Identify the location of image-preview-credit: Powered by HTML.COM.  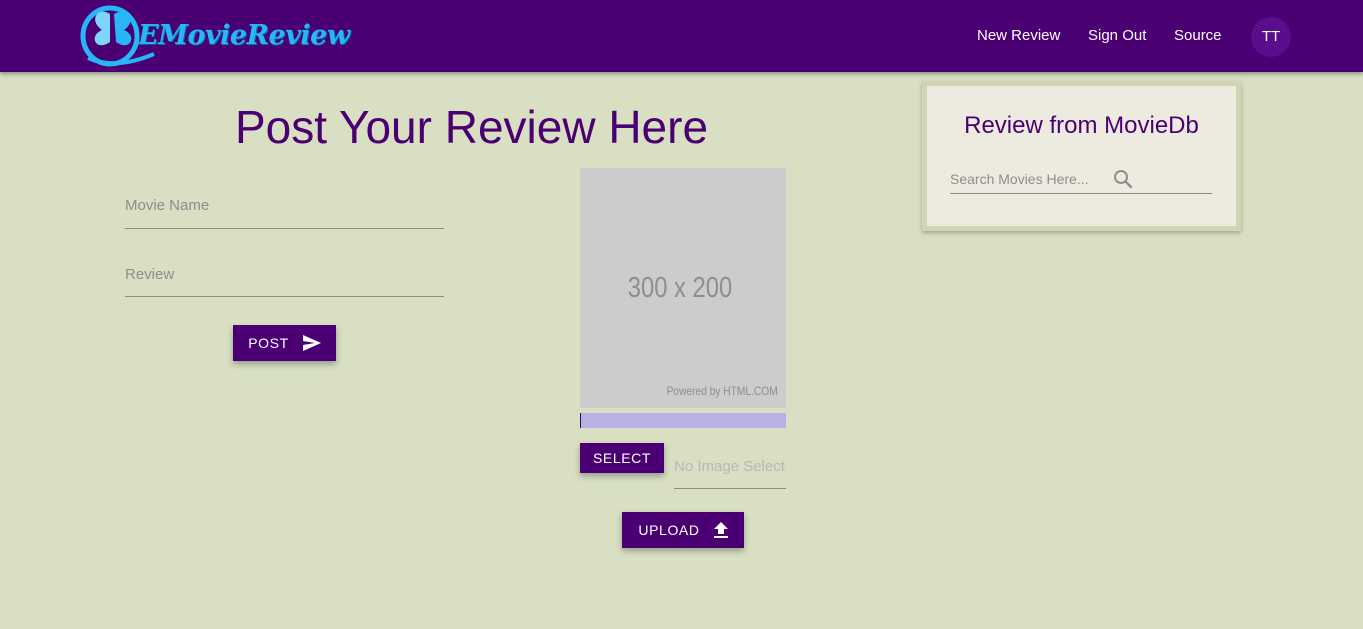
(722, 391).